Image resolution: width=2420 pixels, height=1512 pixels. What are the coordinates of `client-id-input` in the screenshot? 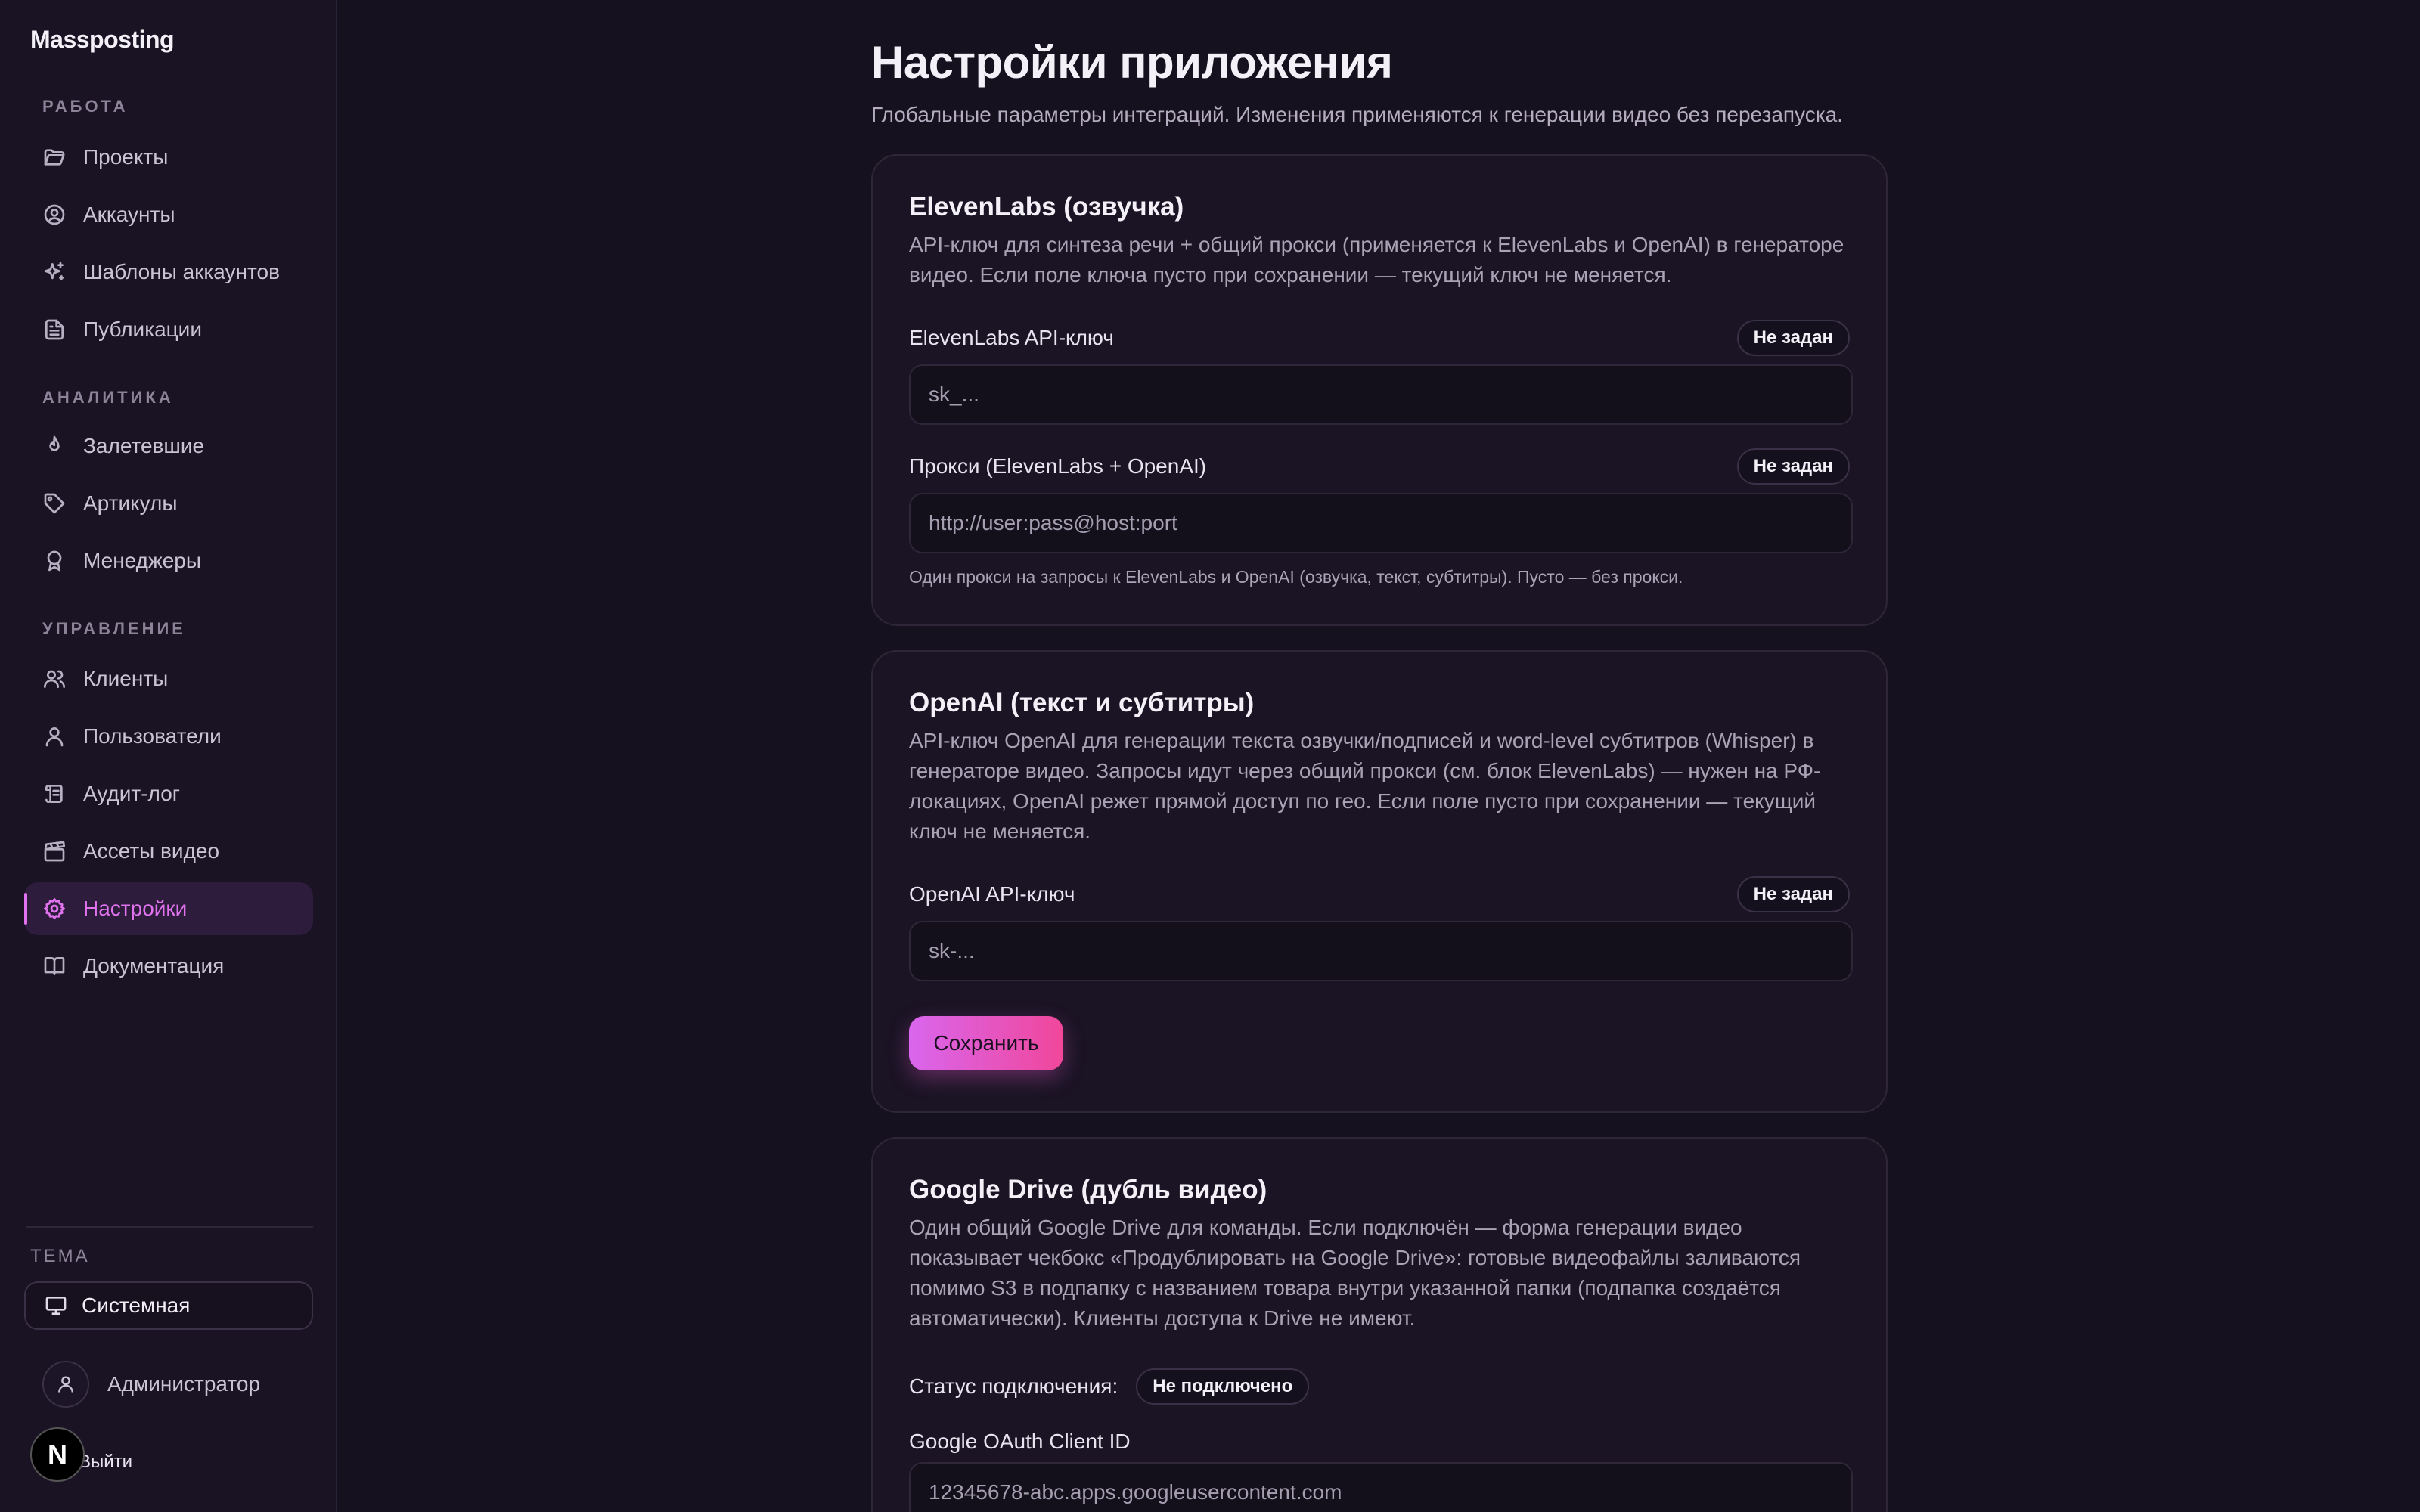 It's located at (1381, 1487).